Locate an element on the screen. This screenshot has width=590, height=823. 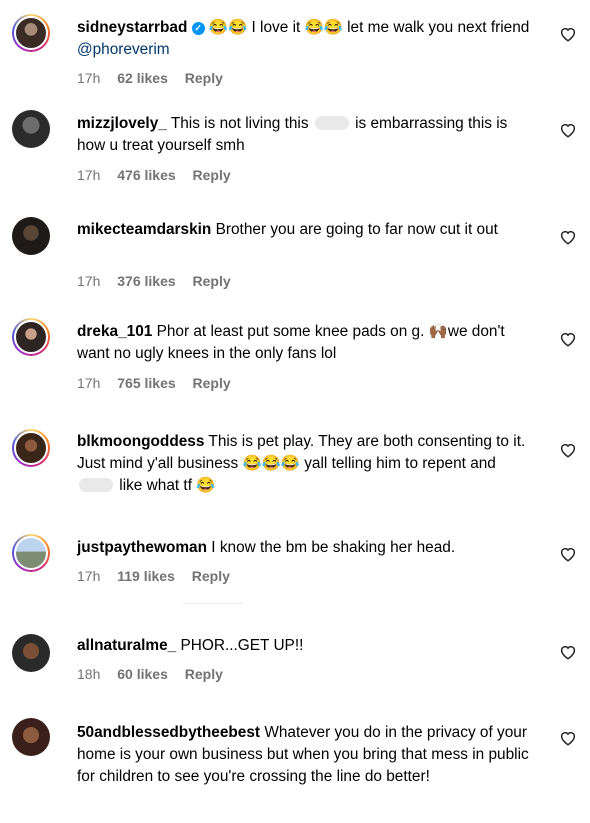
timestamp: 18h is located at coordinates (89, 674).